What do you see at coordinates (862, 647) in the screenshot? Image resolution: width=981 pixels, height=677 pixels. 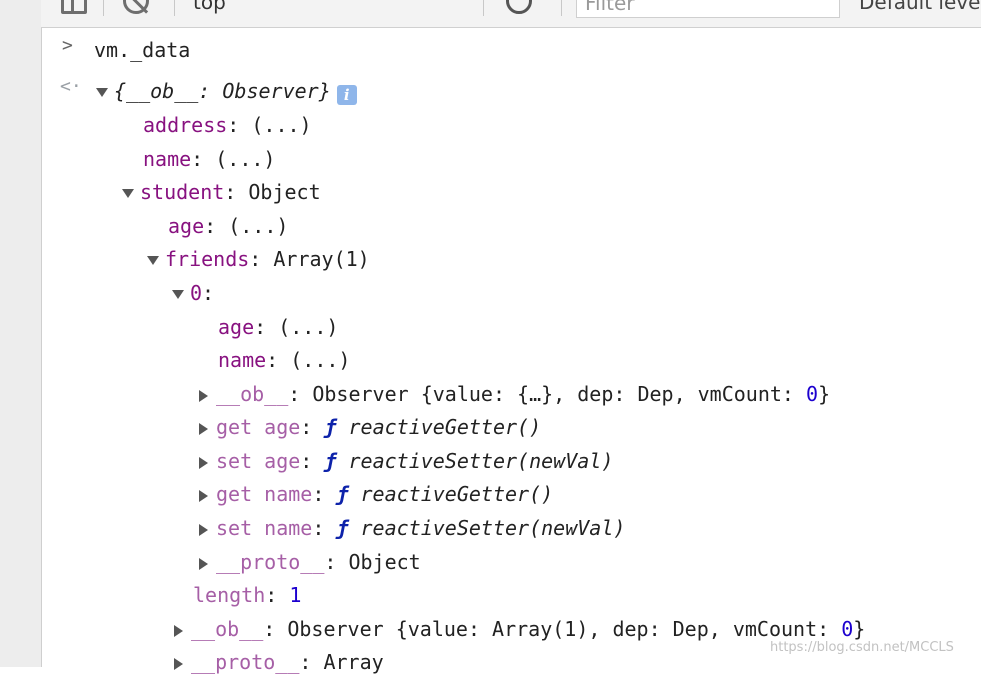 I see `watermark: https://blog.csdn.net/MCCLS` at bounding box center [862, 647].